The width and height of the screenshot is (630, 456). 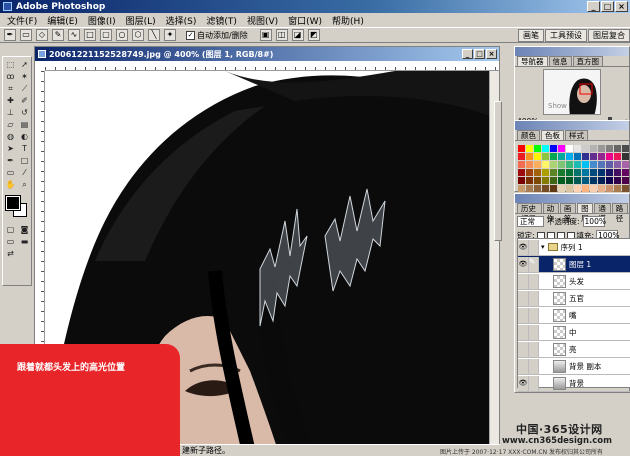 I want to click on color-swatches, so click(x=17, y=208).